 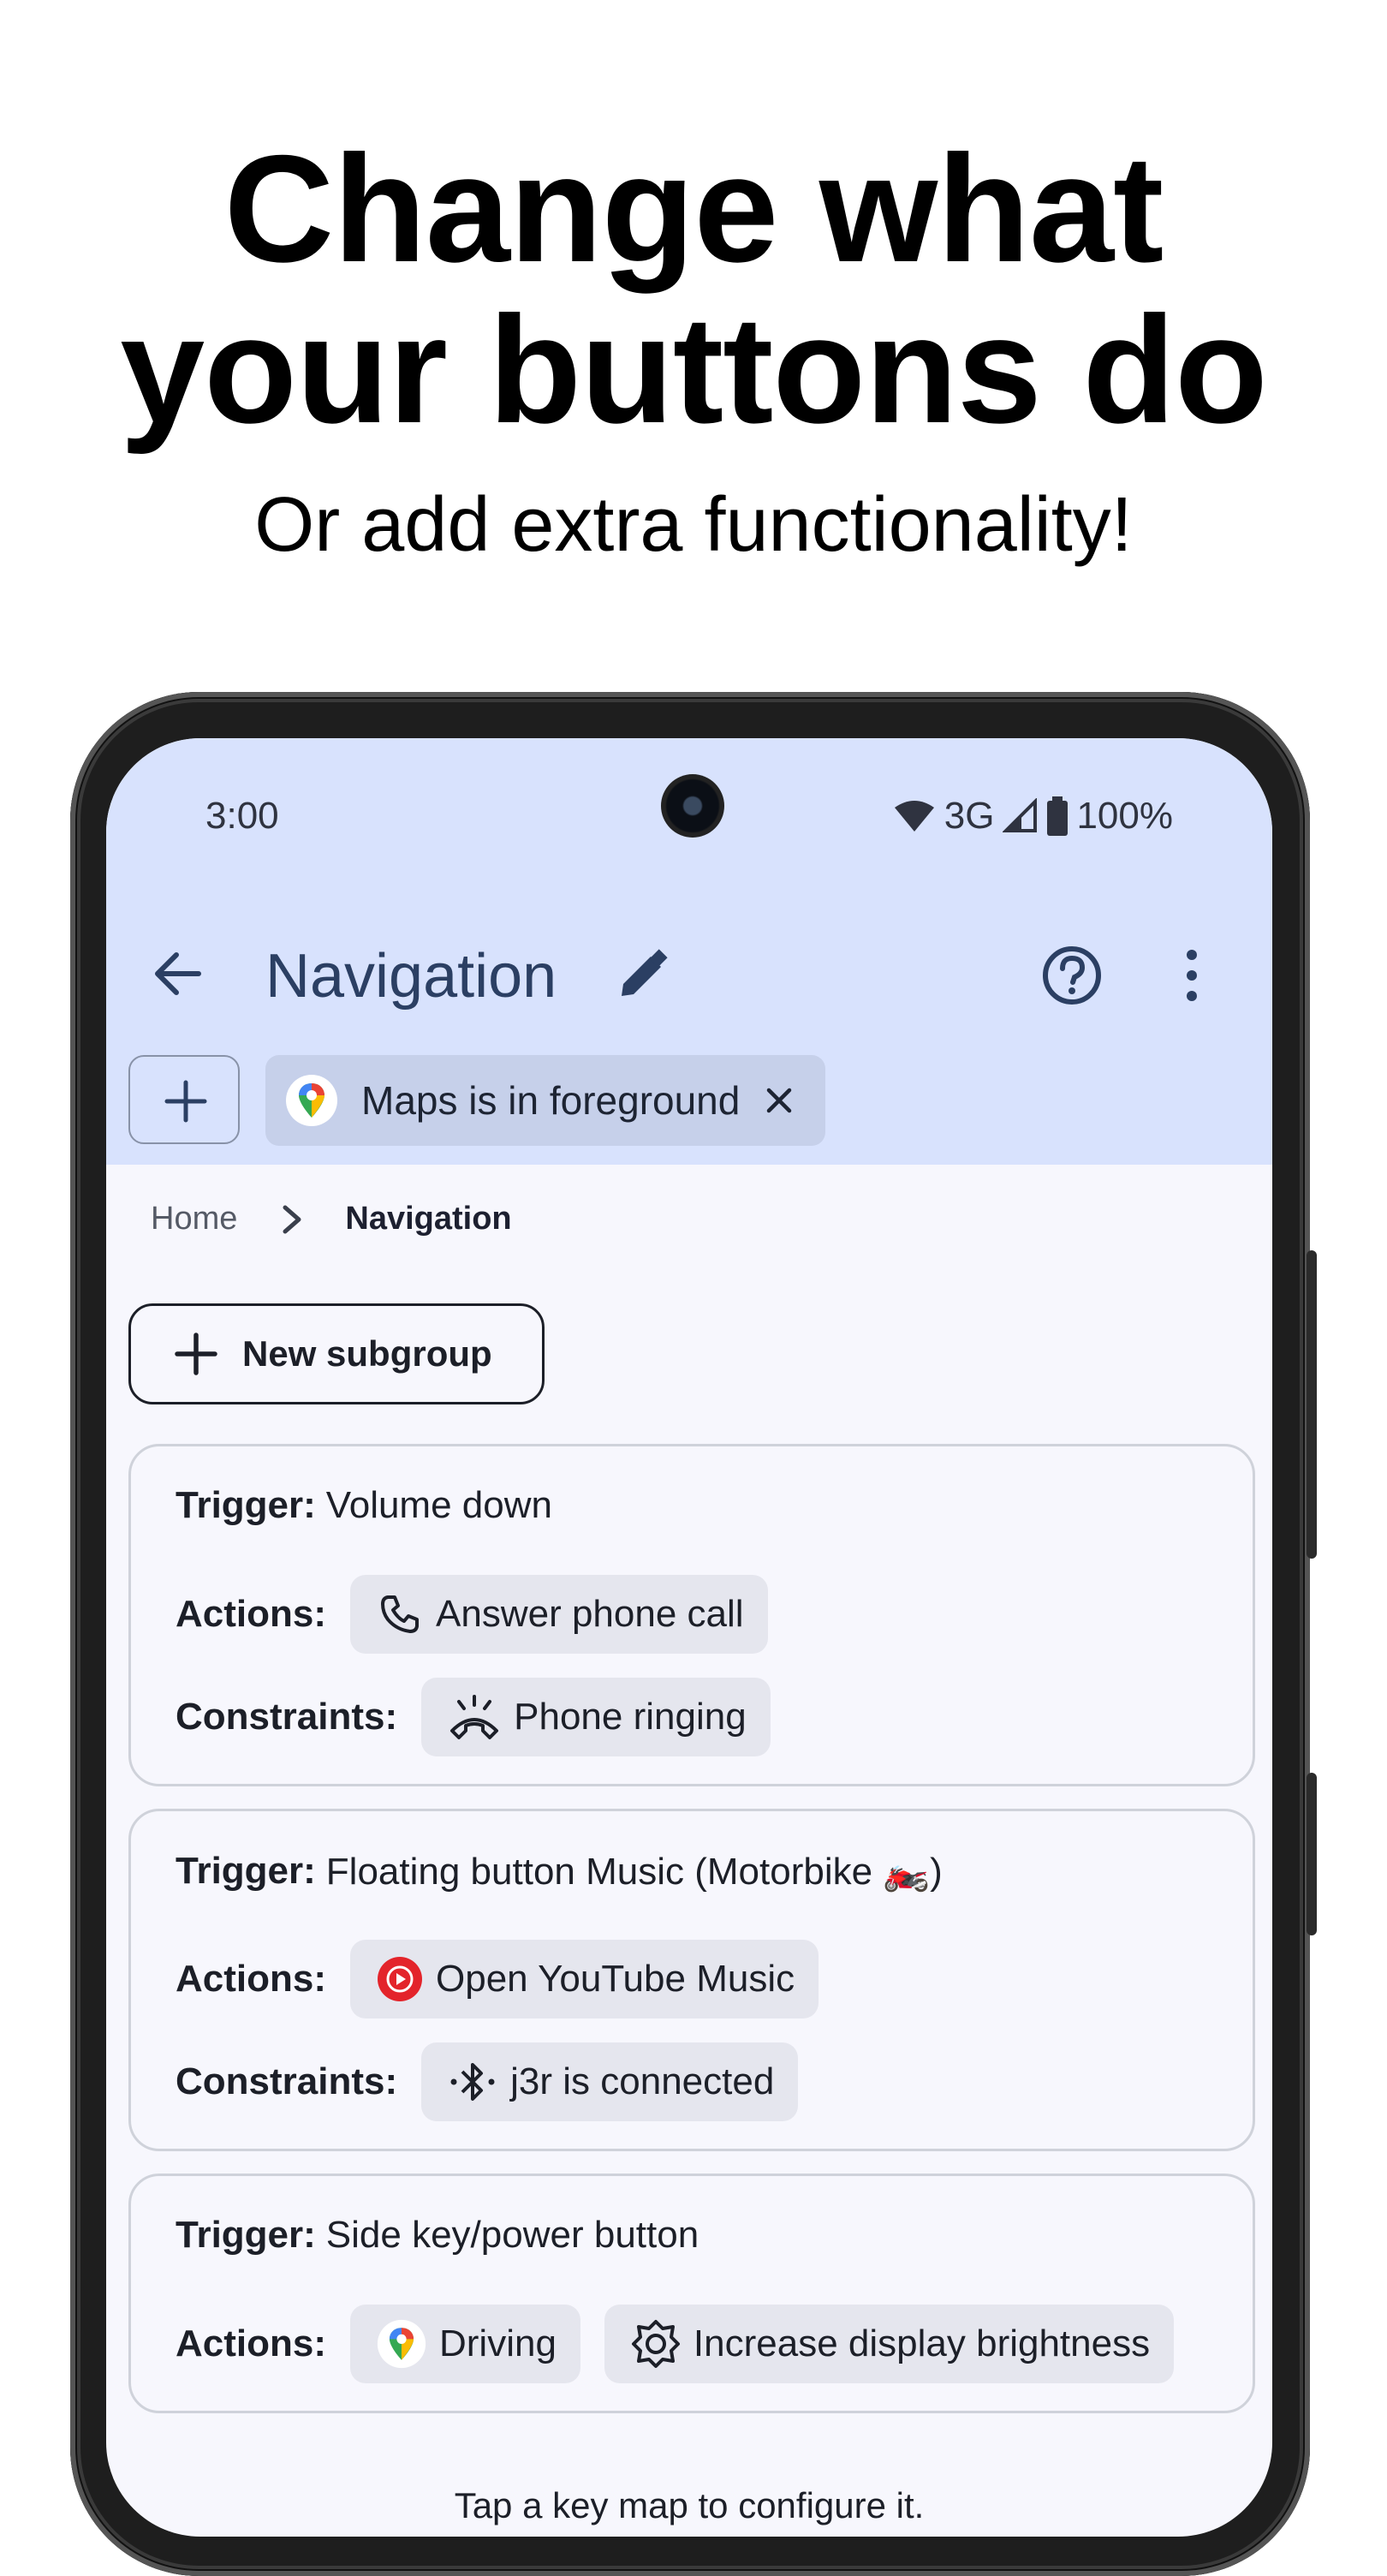 What do you see at coordinates (779, 1101) in the screenshot?
I see `close-icon` at bounding box center [779, 1101].